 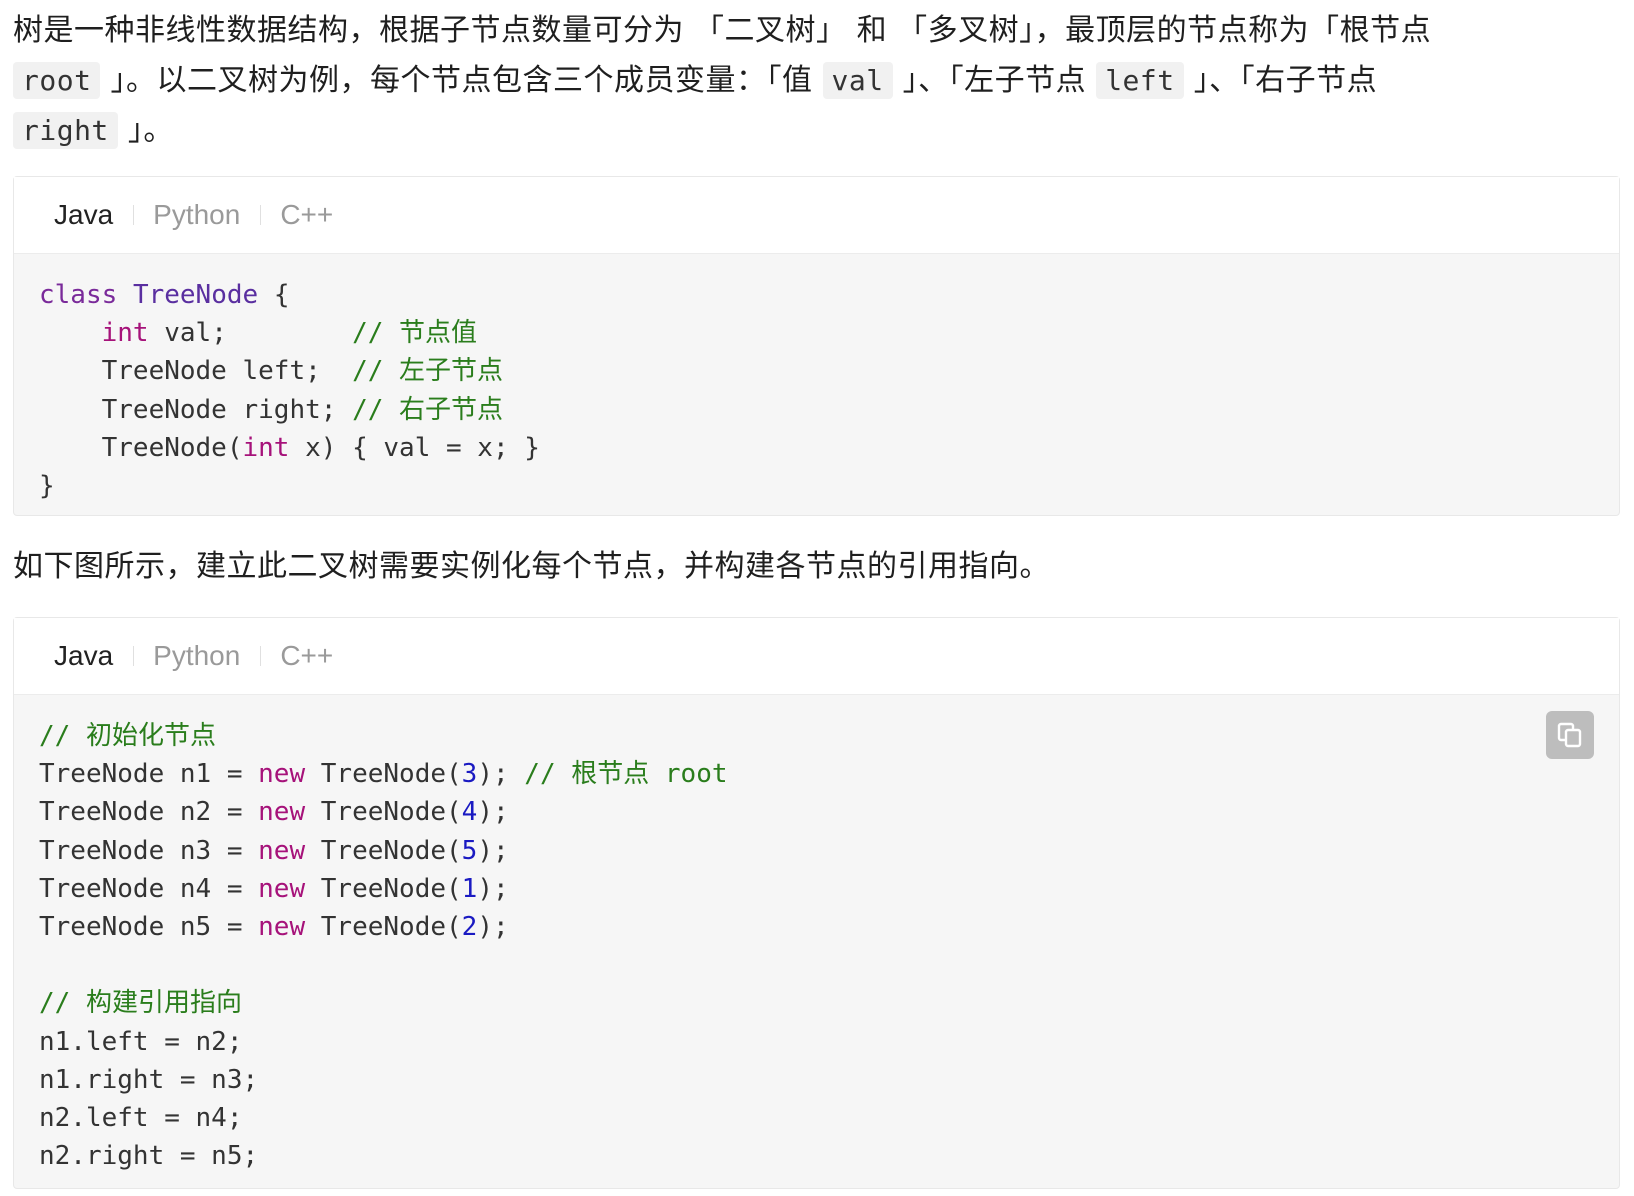 I want to click on code-line: TreeNode left; // 左子节点, so click(x=271, y=371).